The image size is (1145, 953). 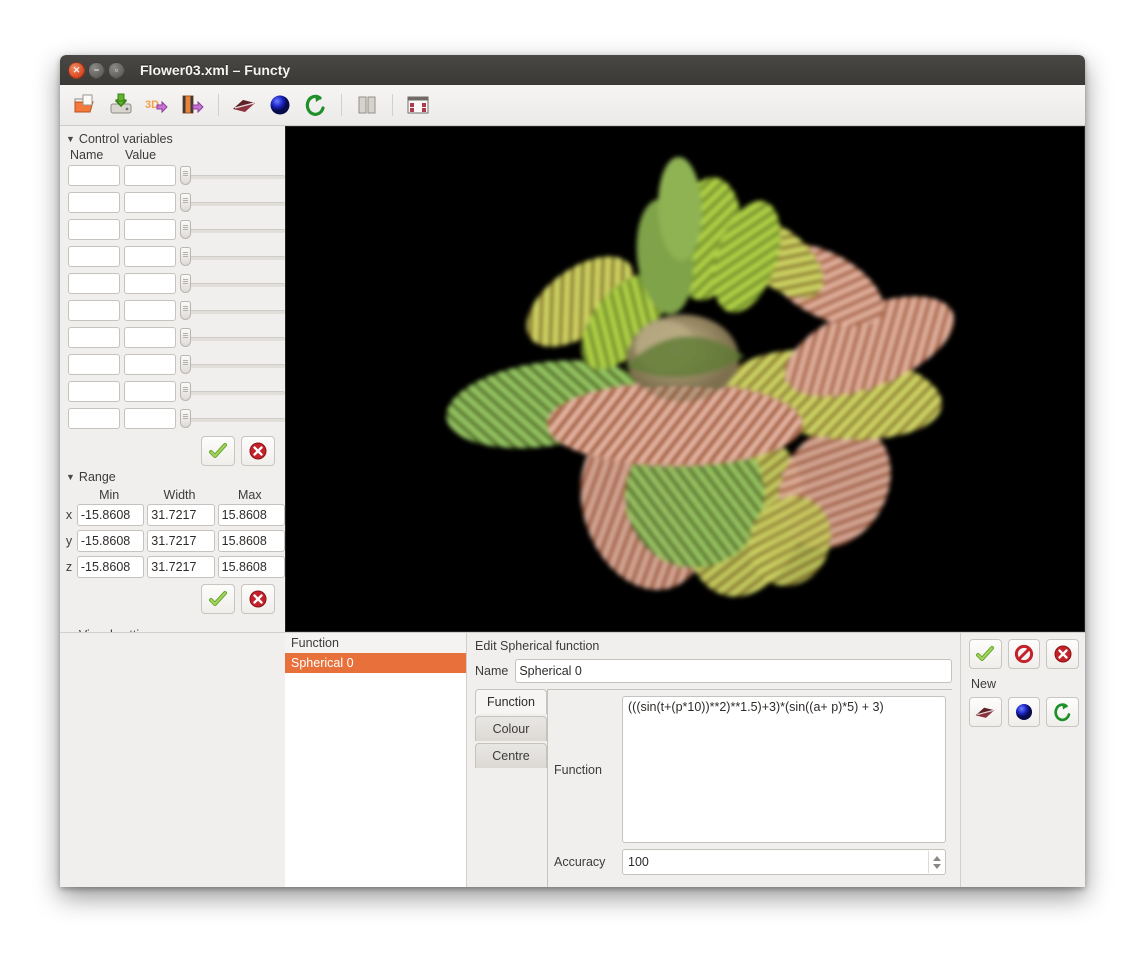 I want to click on tab-centre: Centre, so click(x=511, y=755).